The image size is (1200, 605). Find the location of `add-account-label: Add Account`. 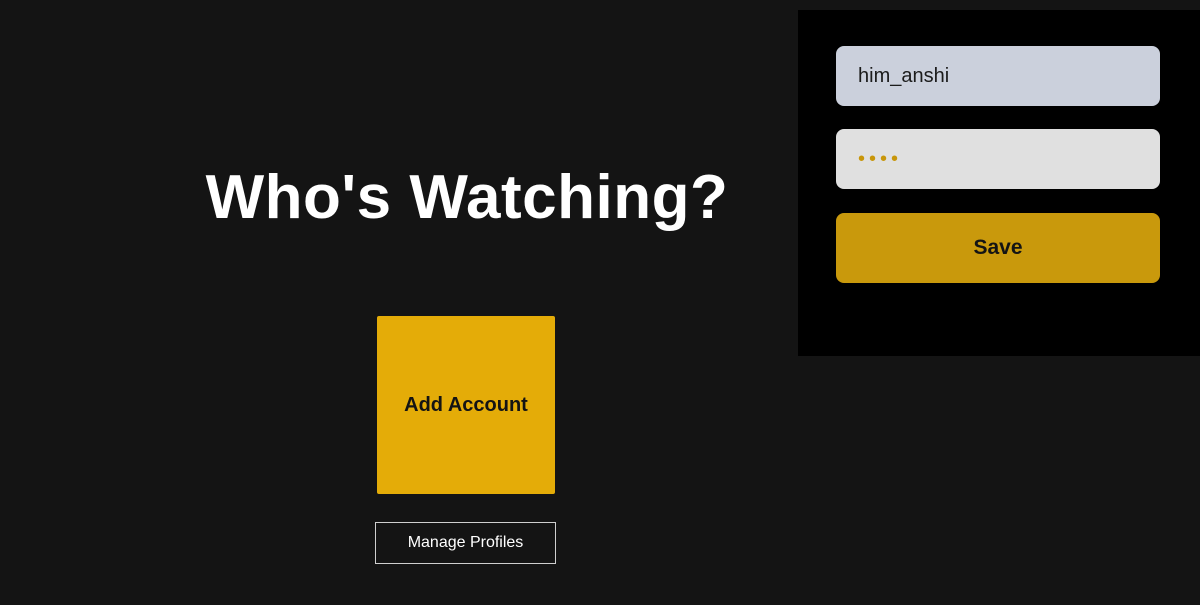

add-account-label: Add Account is located at coordinates (466, 404).